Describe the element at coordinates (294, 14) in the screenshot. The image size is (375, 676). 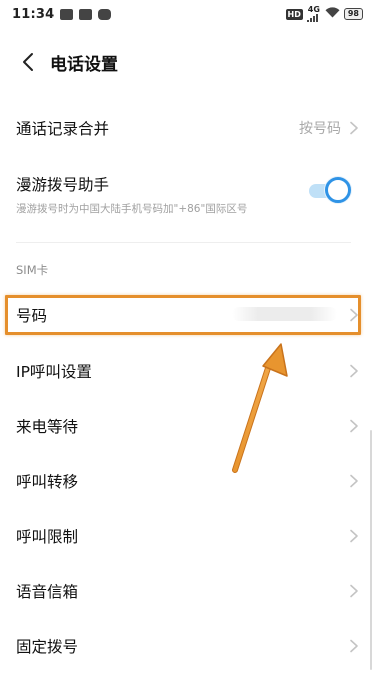
I see `hd-badge: HD` at that location.